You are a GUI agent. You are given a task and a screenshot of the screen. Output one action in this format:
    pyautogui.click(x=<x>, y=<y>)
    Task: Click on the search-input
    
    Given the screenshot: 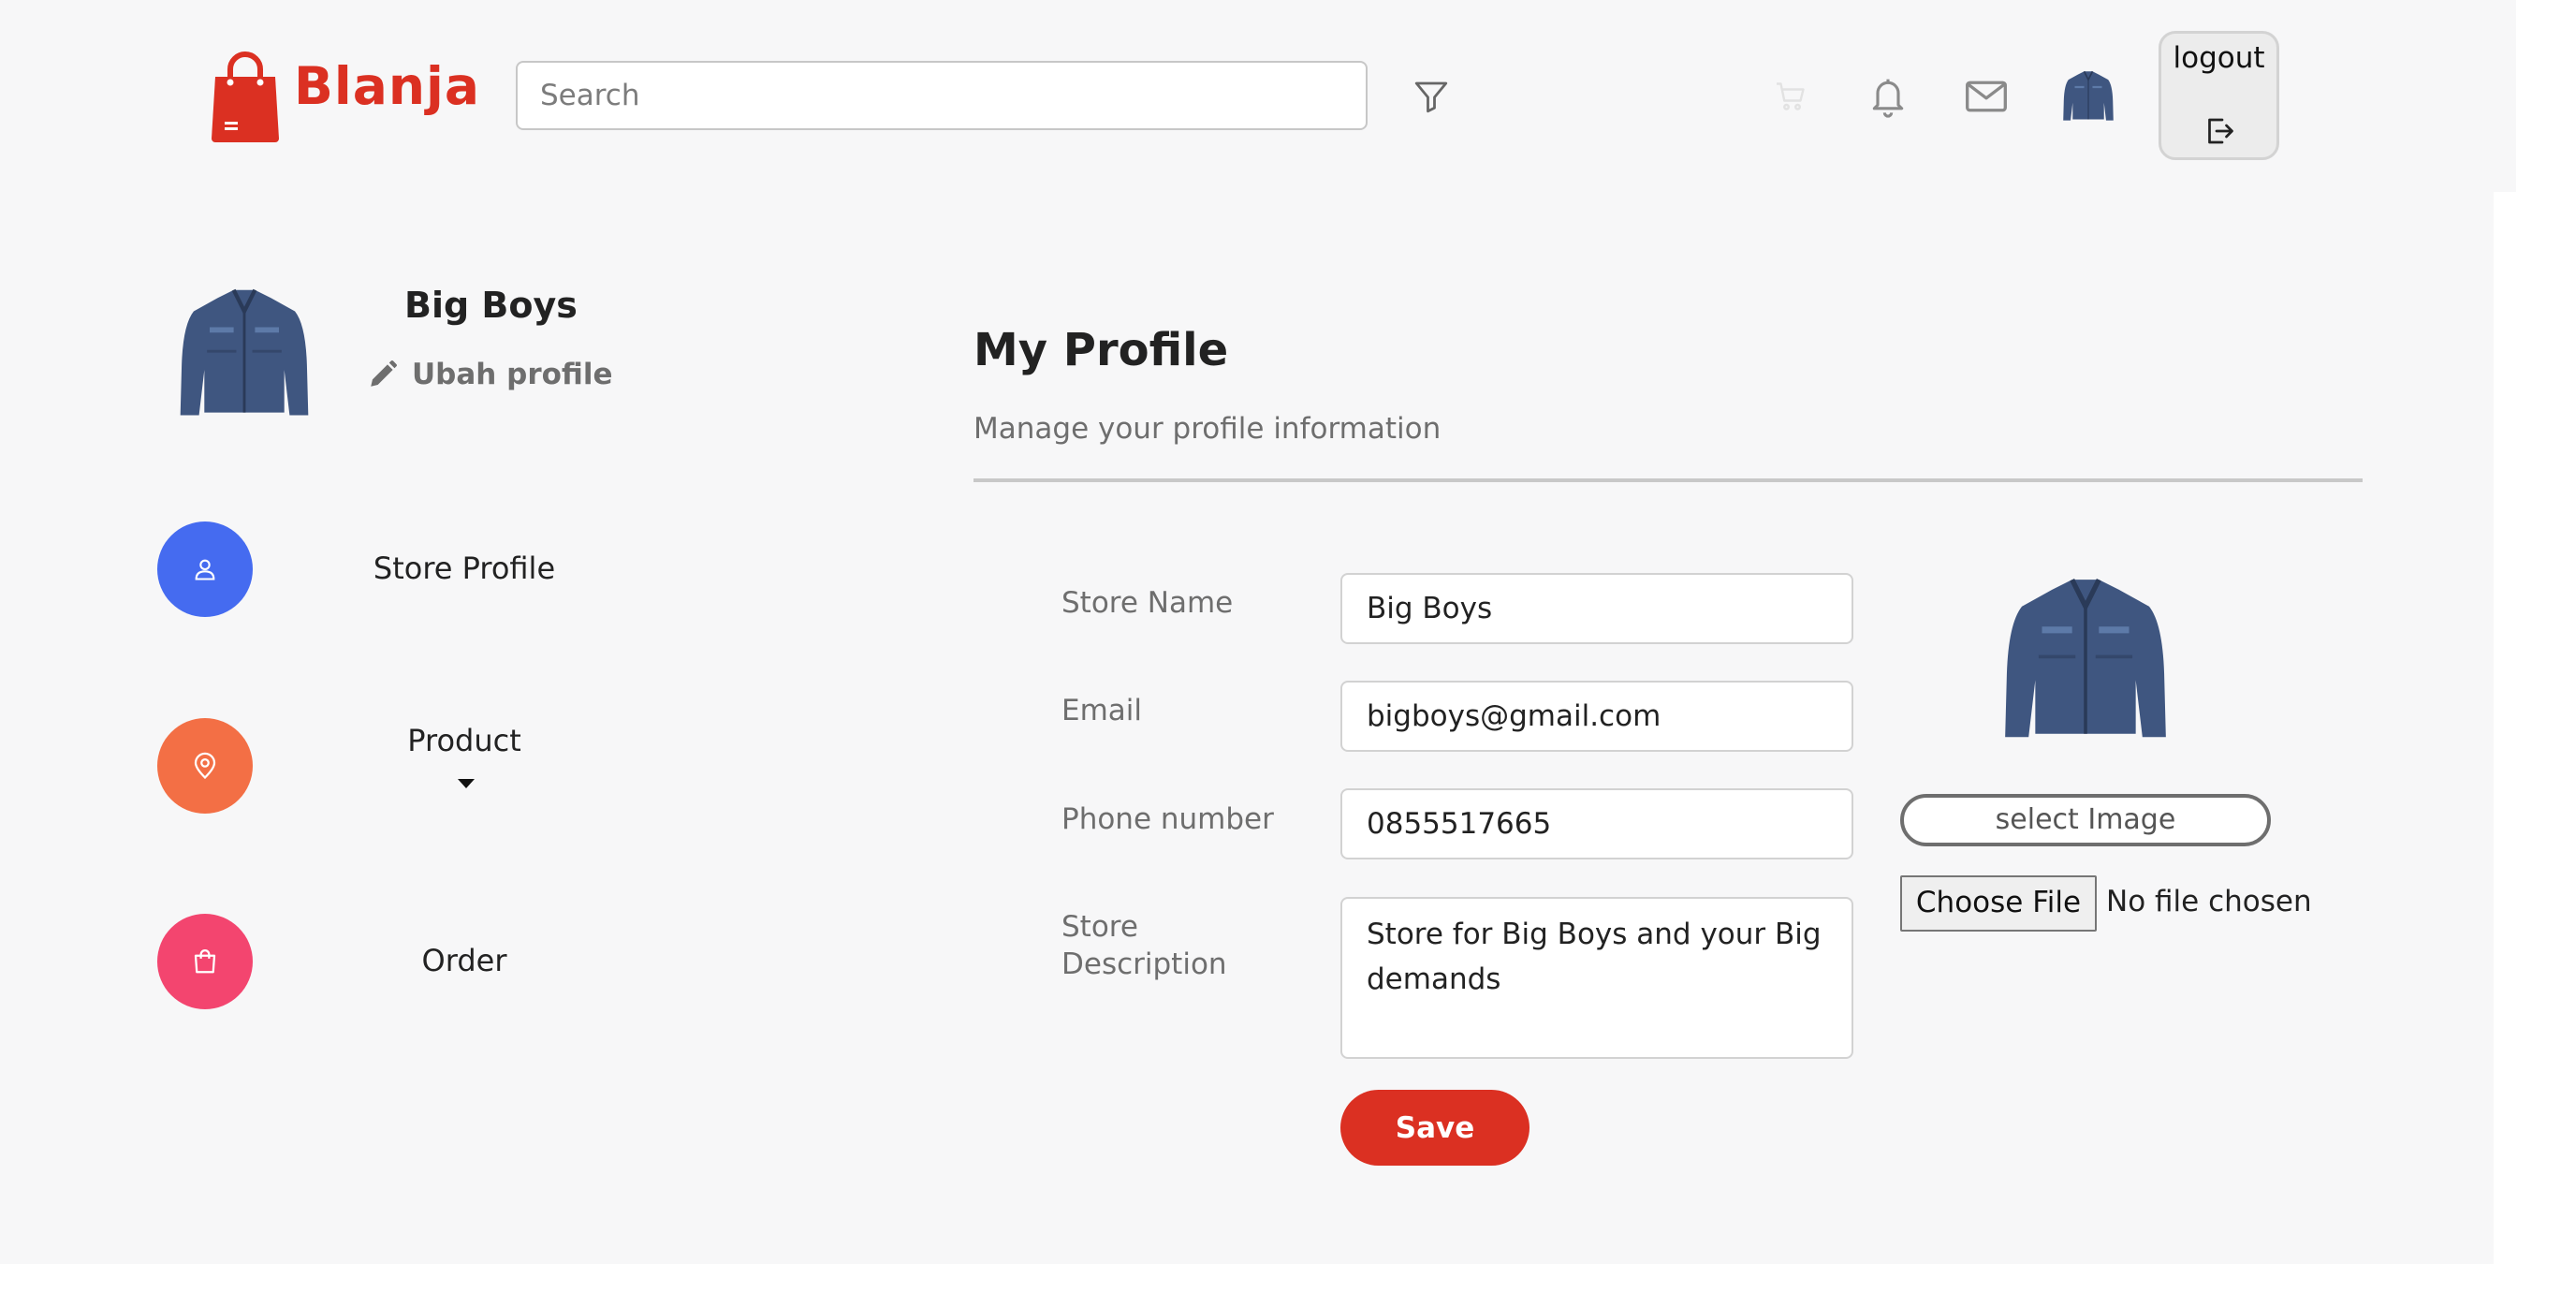 What is the action you would take?
    pyautogui.click(x=942, y=95)
    